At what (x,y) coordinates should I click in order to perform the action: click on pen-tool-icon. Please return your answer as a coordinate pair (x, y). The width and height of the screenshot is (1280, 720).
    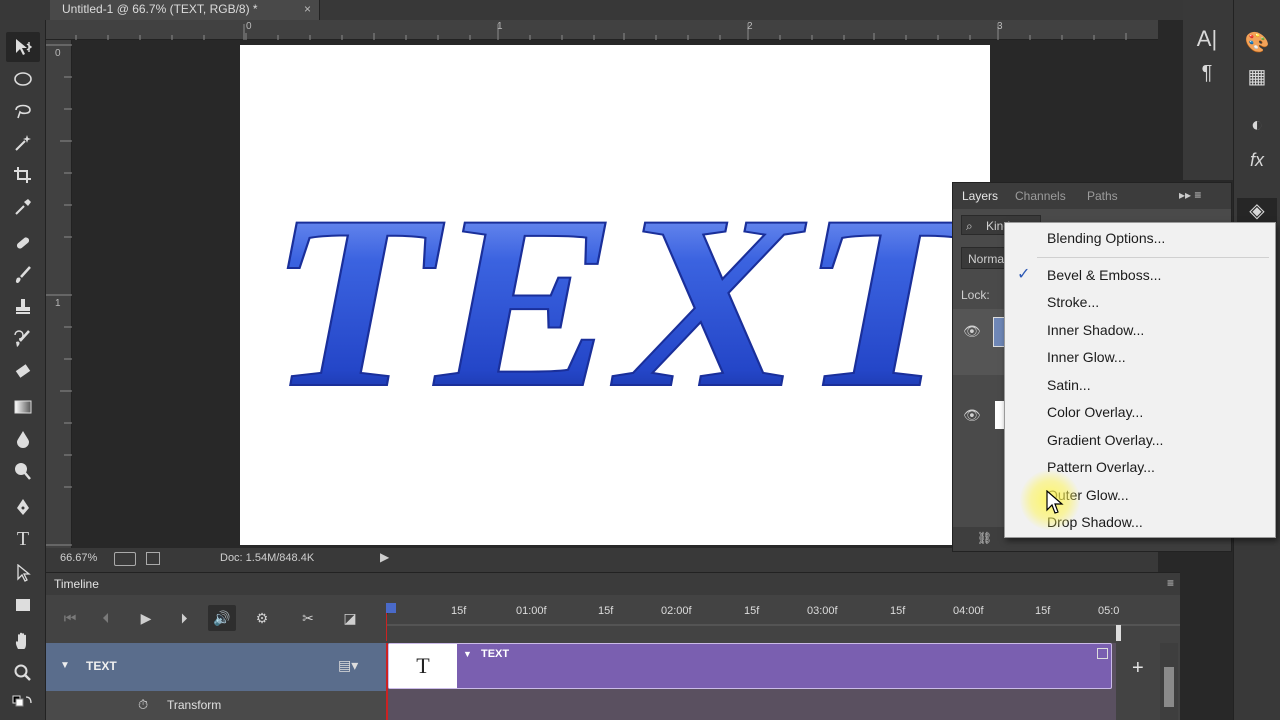
    Looking at the image, I should click on (23, 507).